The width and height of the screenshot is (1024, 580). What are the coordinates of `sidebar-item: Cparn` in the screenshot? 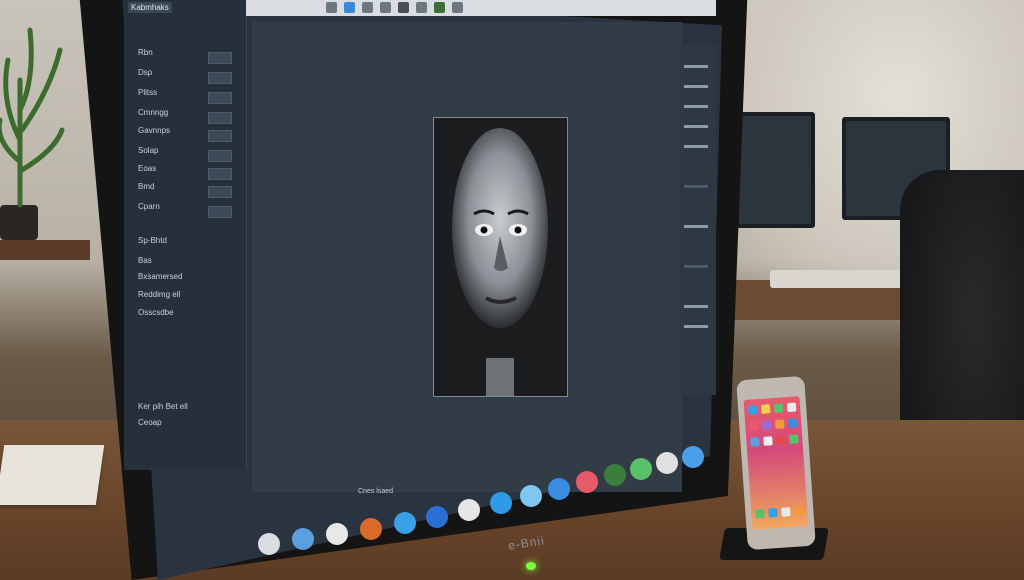 It's located at (149, 206).